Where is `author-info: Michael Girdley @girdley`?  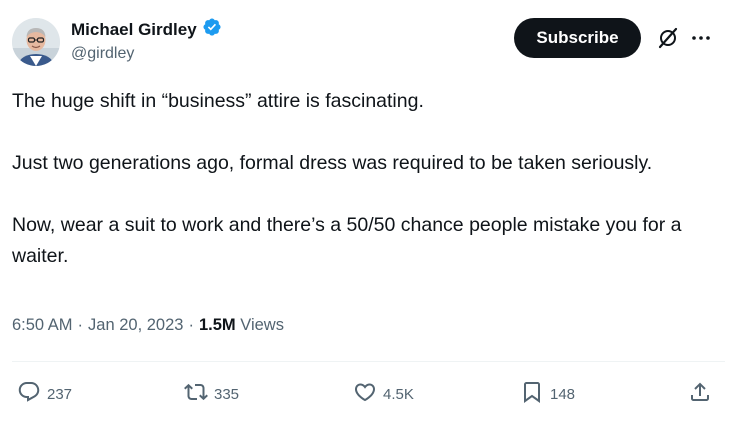
author-info: Michael Girdley @girdley is located at coordinates (146, 40).